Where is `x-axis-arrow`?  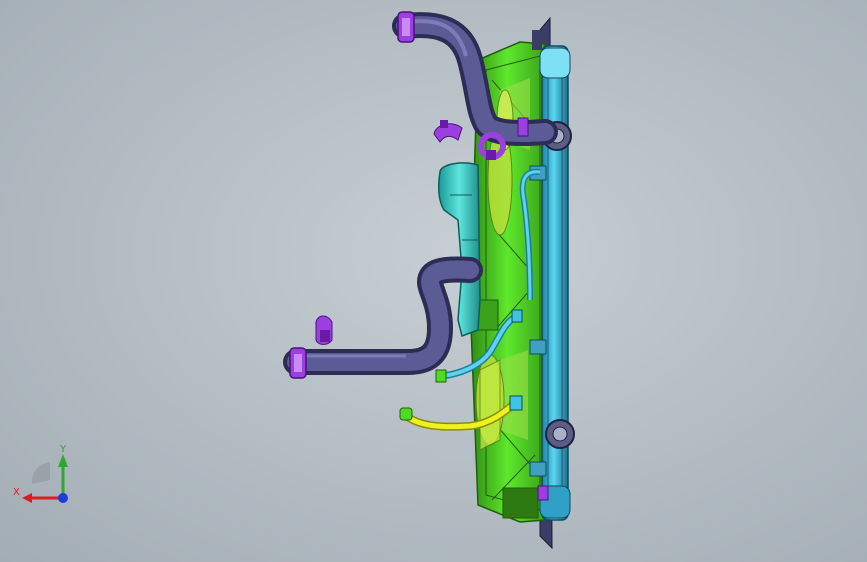 x-axis-arrow is located at coordinates (27, 498).